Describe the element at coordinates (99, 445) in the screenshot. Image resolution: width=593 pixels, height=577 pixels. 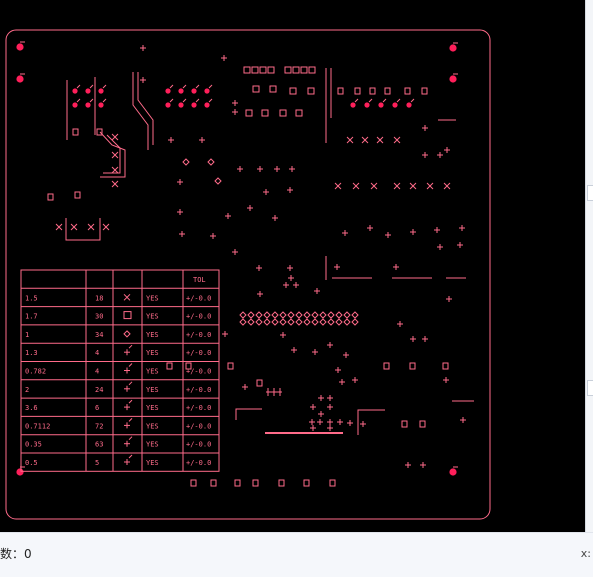
I see `drill-qty-cell: 63` at that location.